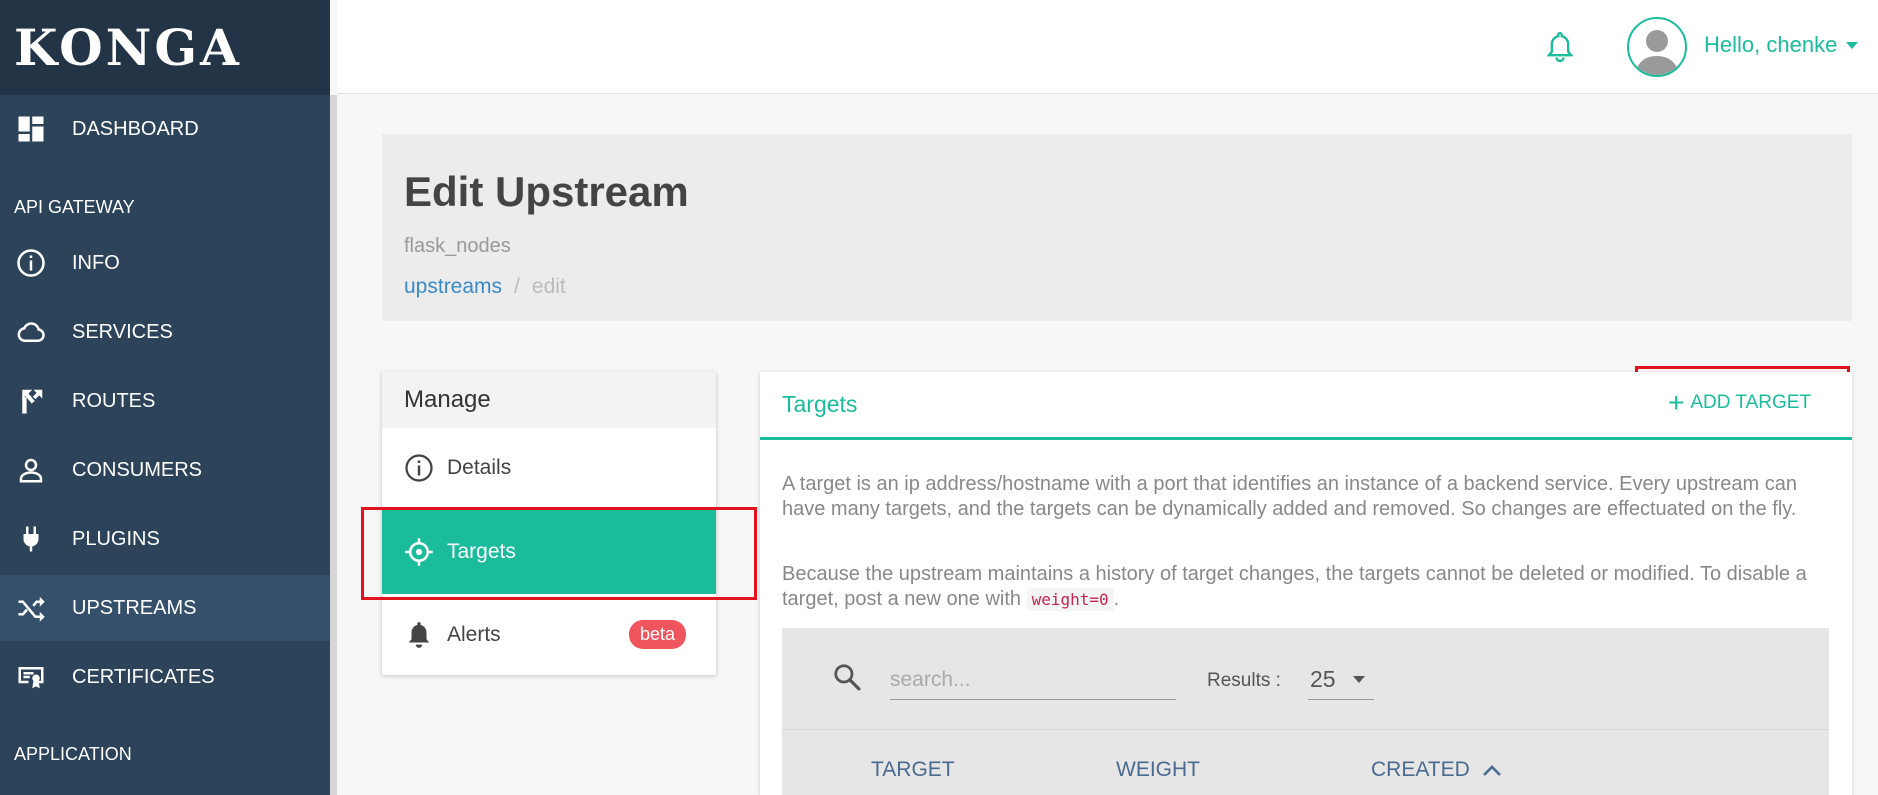  What do you see at coordinates (847, 677) in the screenshot?
I see `search-icon` at bounding box center [847, 677].